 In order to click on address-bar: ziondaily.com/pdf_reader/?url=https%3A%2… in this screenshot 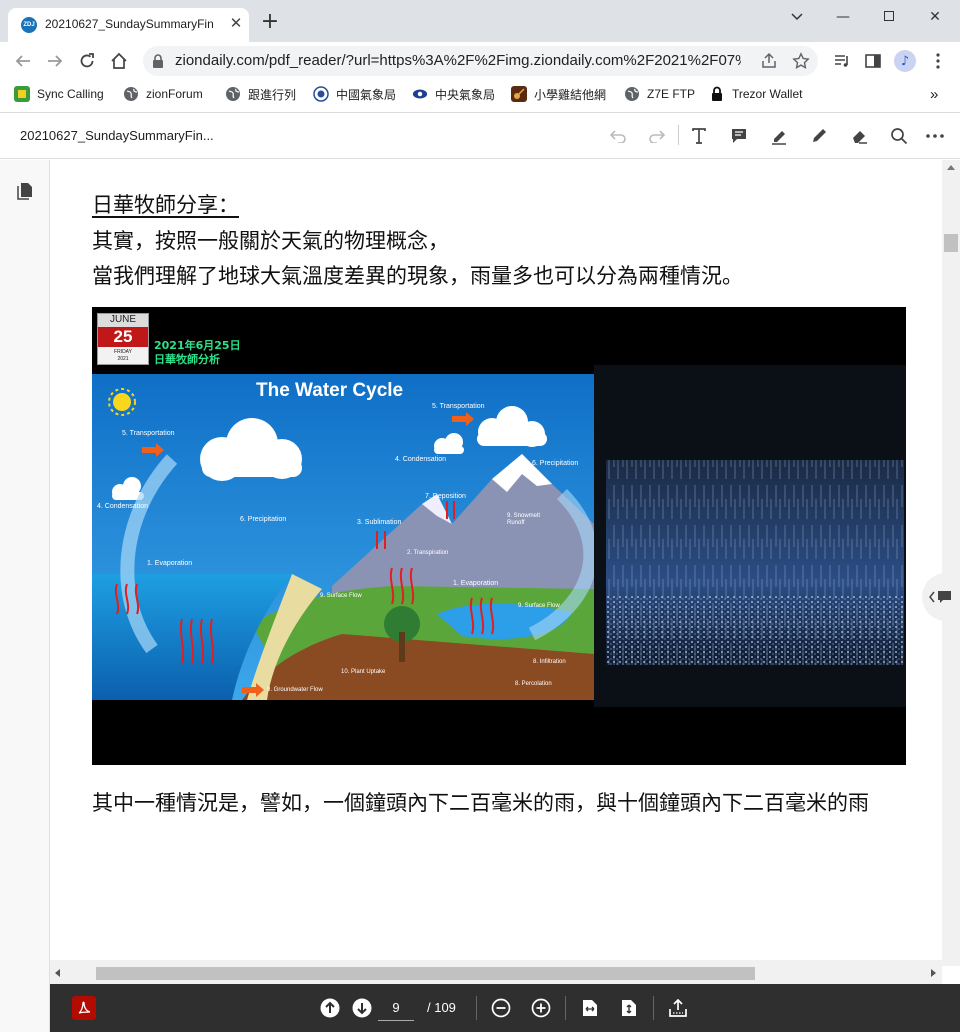, I will do `click(480, 61)`.